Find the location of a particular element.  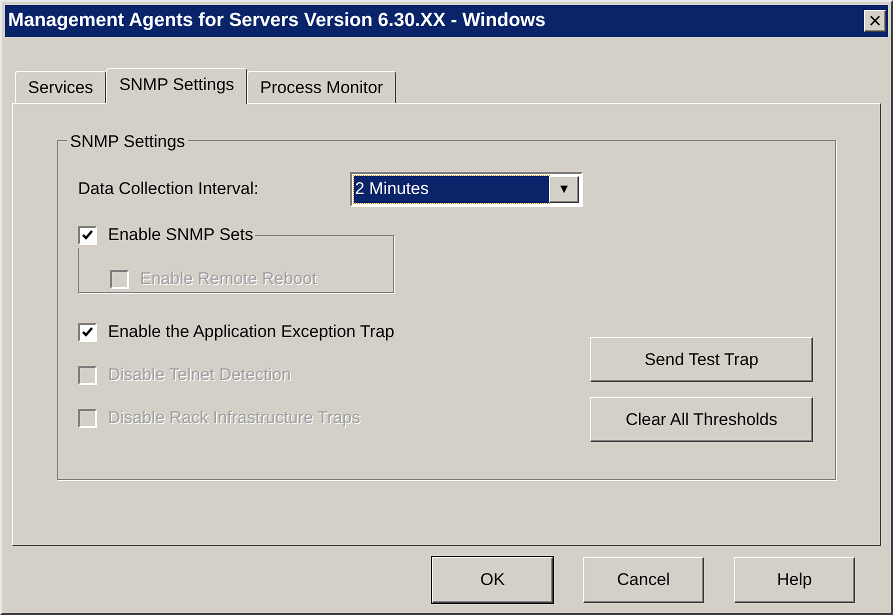

dropdown-value: 2 Minutes is located at coordinates (451, 189).